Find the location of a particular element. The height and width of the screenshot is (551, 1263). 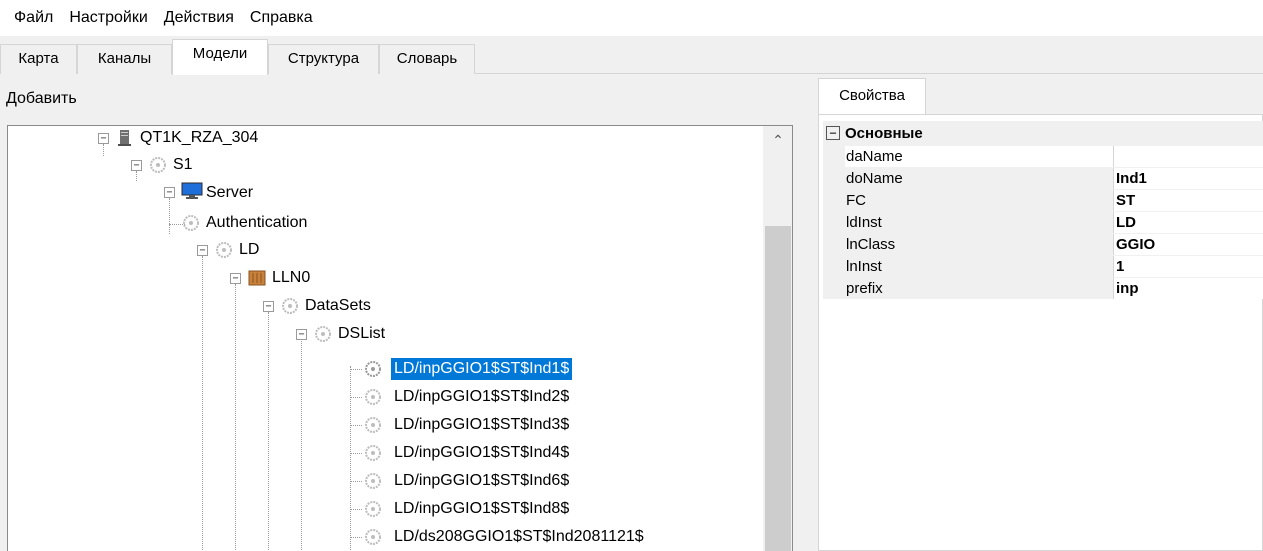

menu-settings: Настройки is located at coordinates (108, 18).